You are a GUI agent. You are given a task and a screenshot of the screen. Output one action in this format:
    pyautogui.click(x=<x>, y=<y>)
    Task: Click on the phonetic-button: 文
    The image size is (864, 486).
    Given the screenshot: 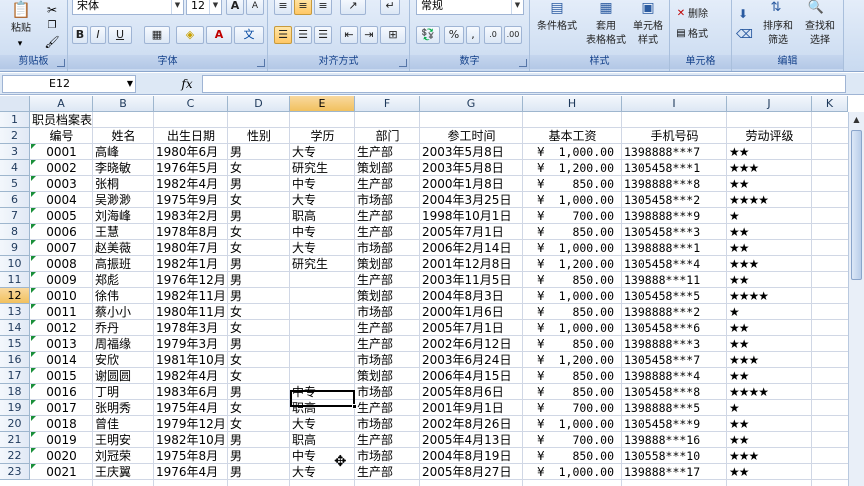 What is the action you would take?
    pyautogui.click(x=249, y=35)
    